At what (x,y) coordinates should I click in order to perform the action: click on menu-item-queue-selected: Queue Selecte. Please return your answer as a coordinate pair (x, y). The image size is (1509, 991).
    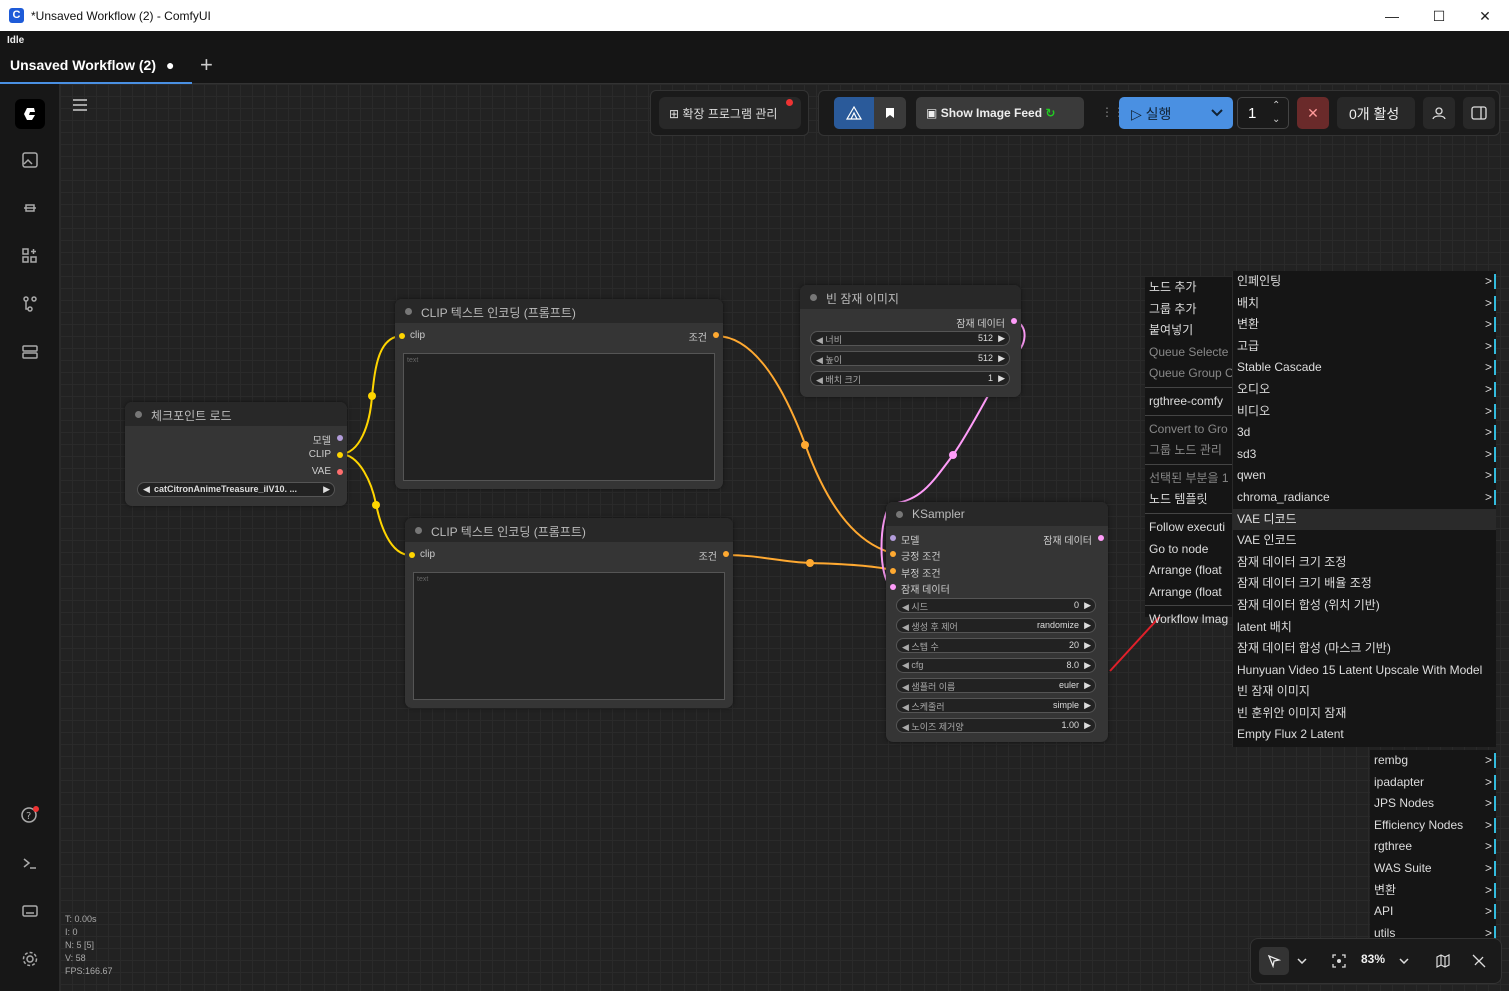
    Looking at the image, I should click on (1189, 353).